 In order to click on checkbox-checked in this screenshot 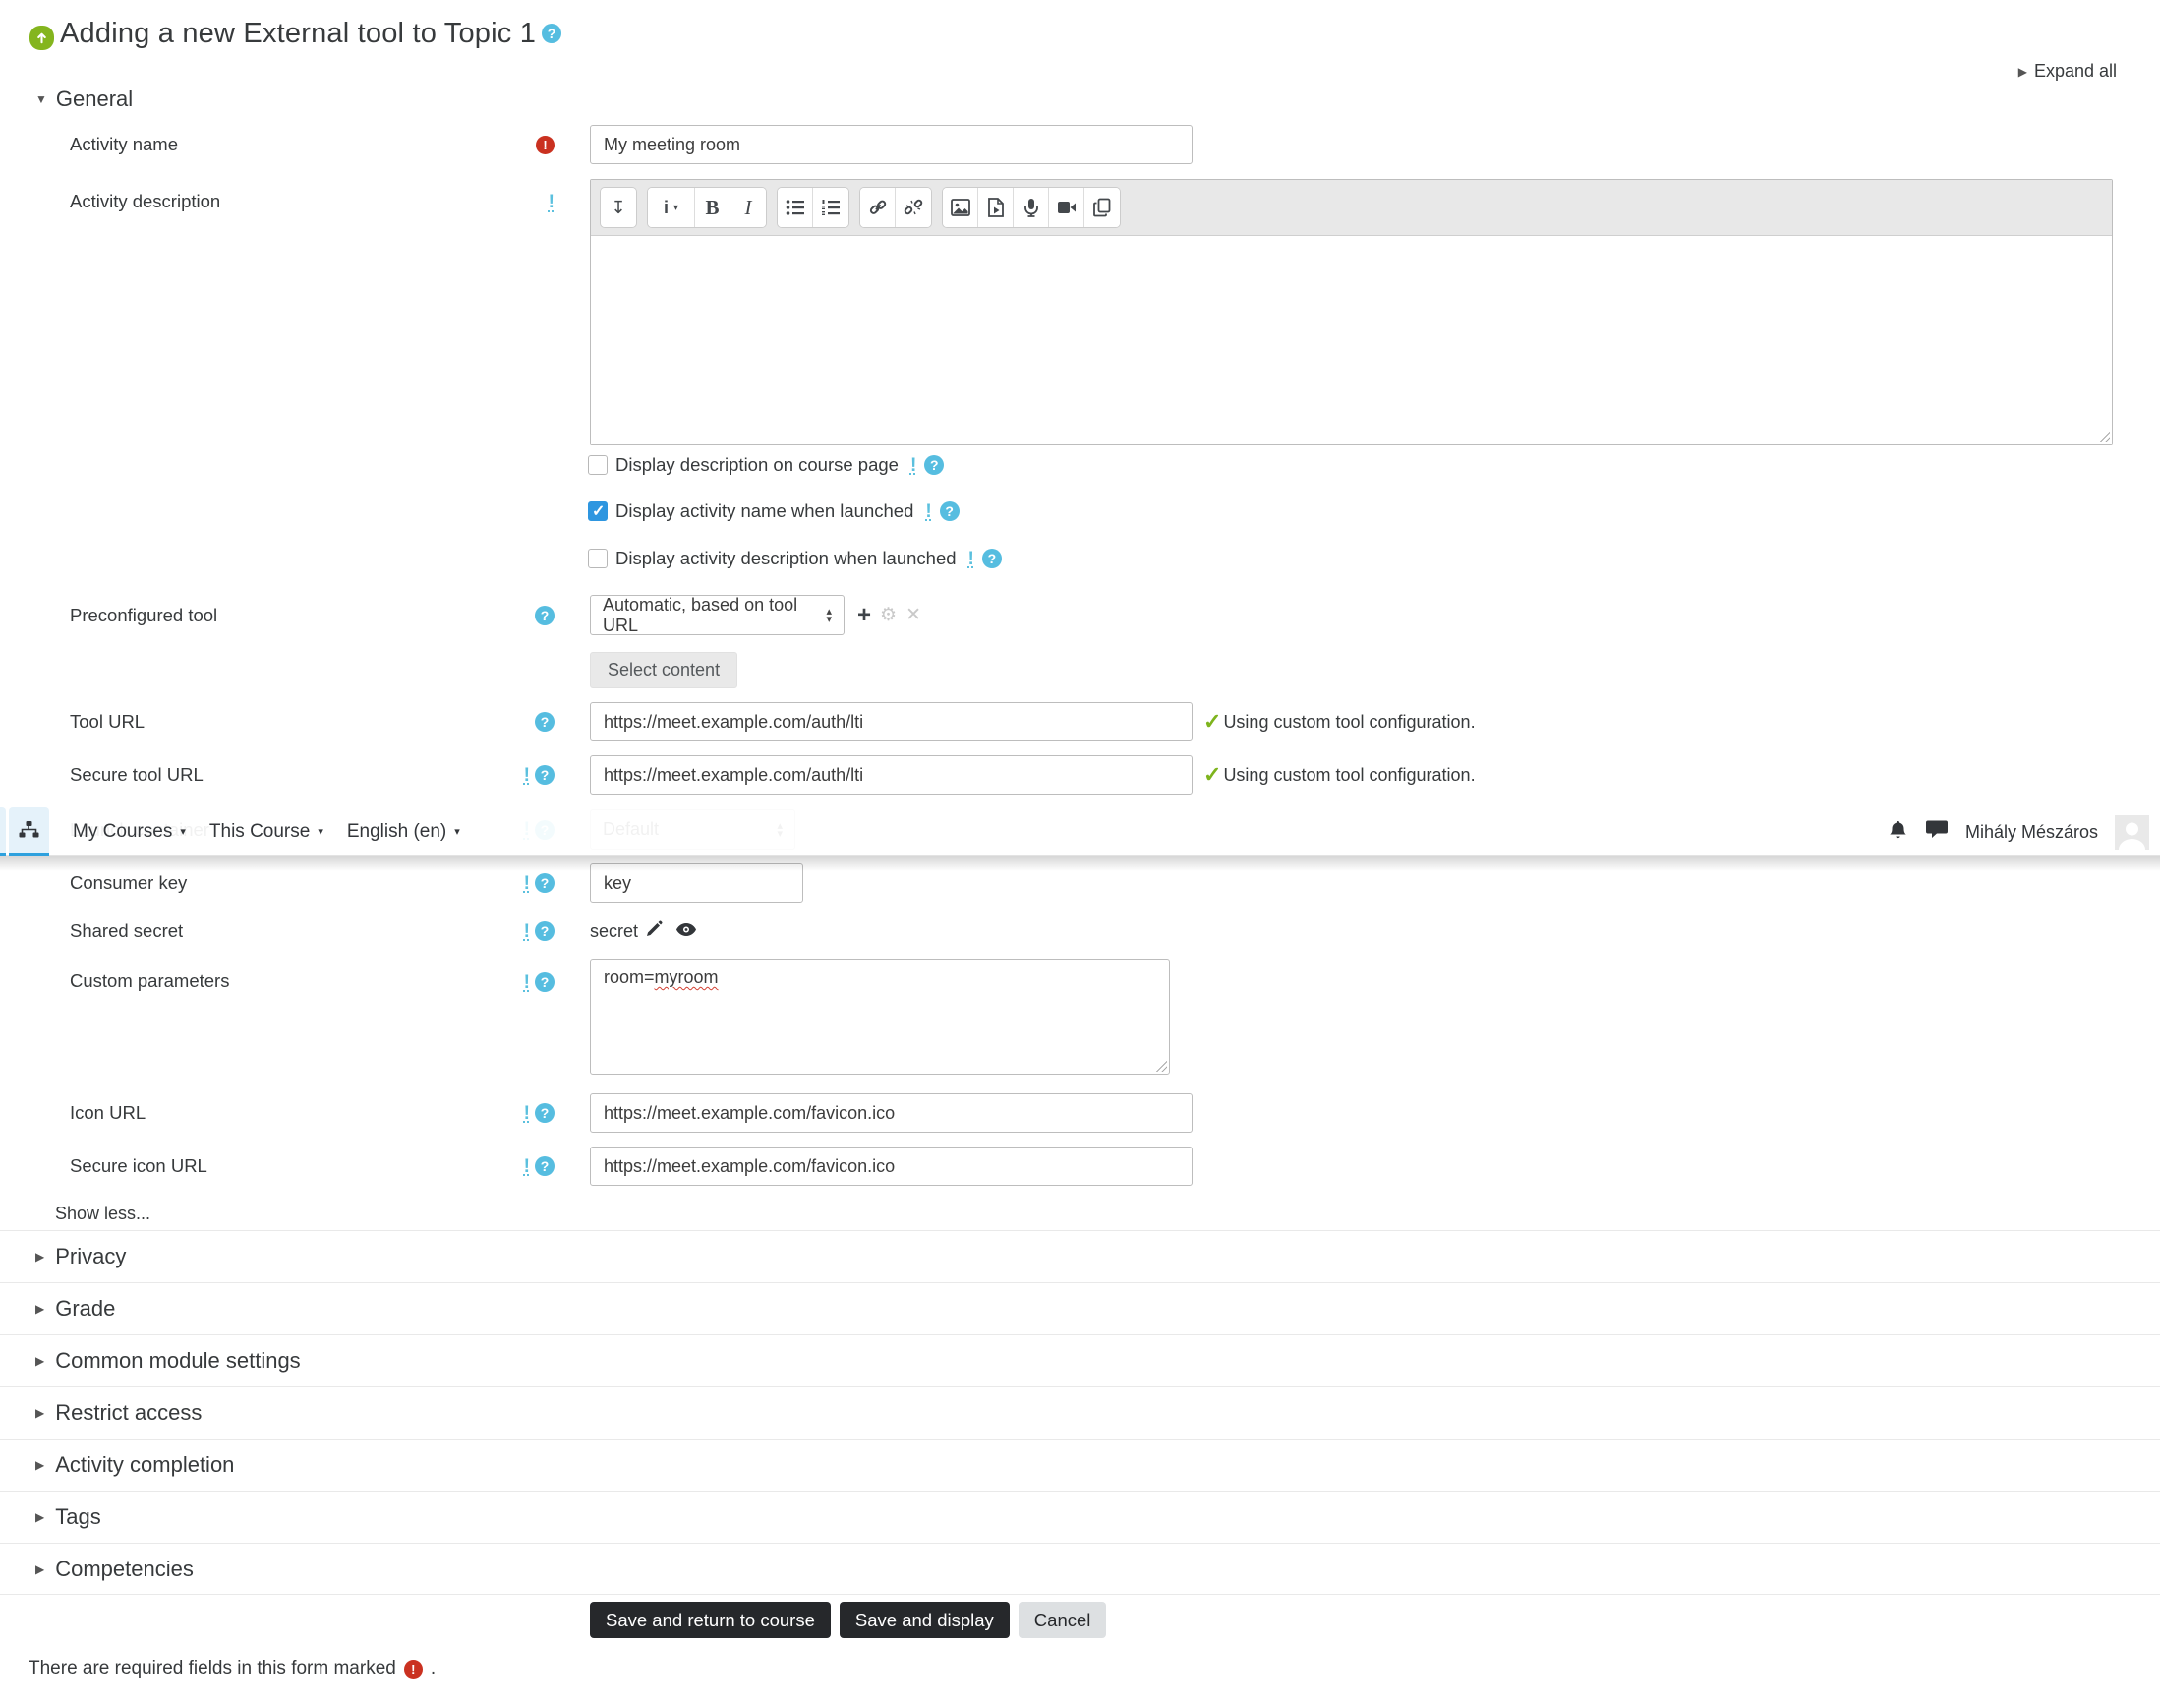, I will do `click(598, 511)`.